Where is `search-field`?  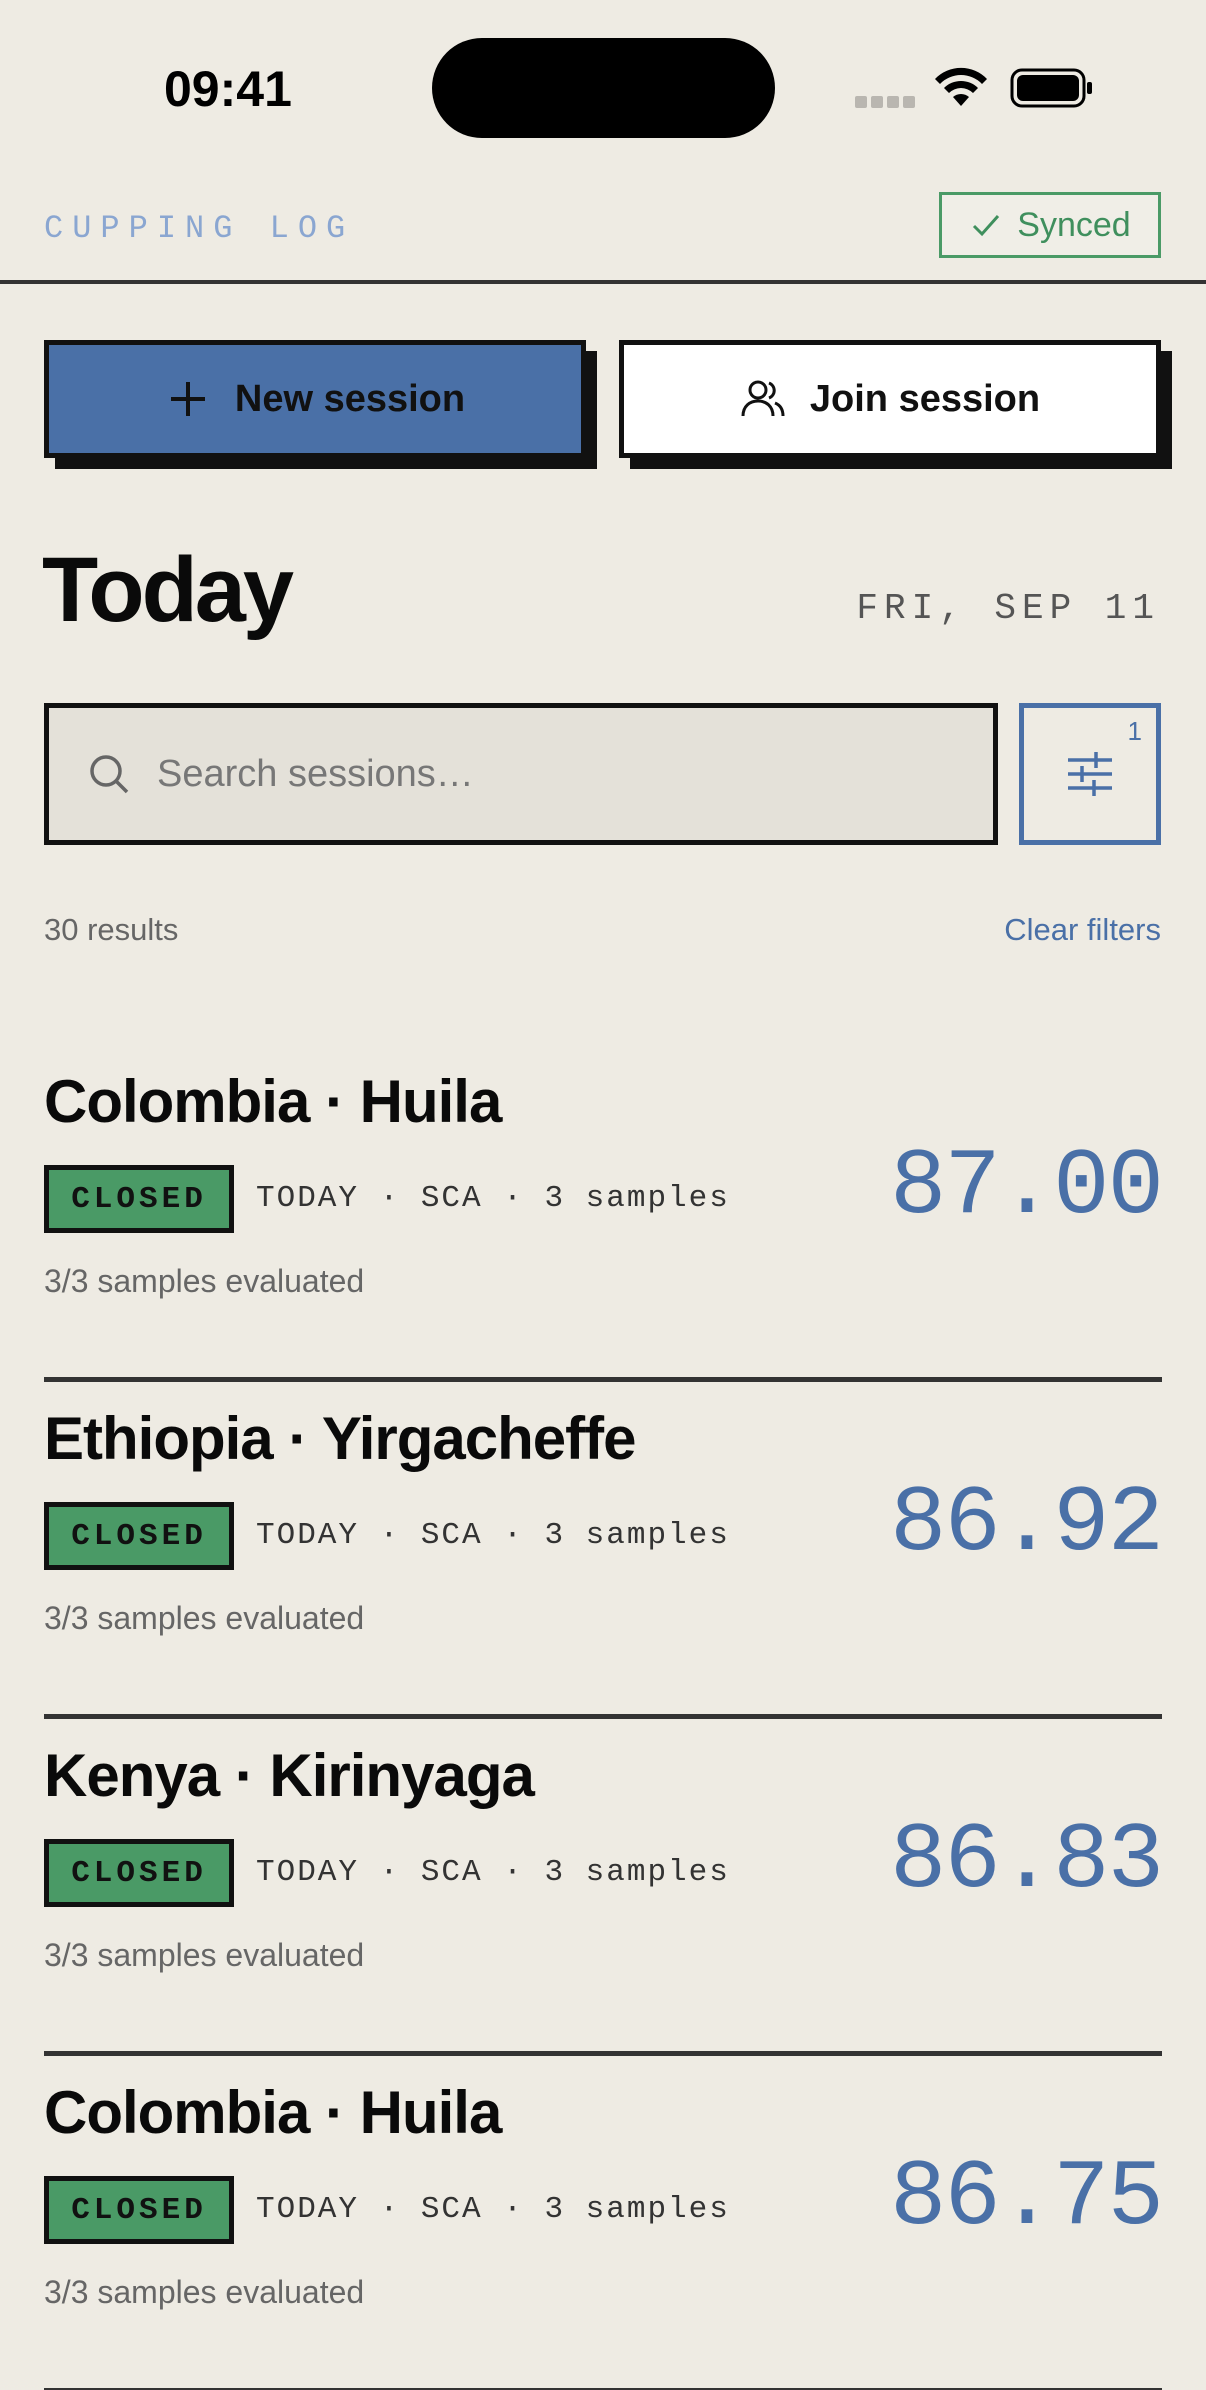 search-field is located at coordinates (521, 774).